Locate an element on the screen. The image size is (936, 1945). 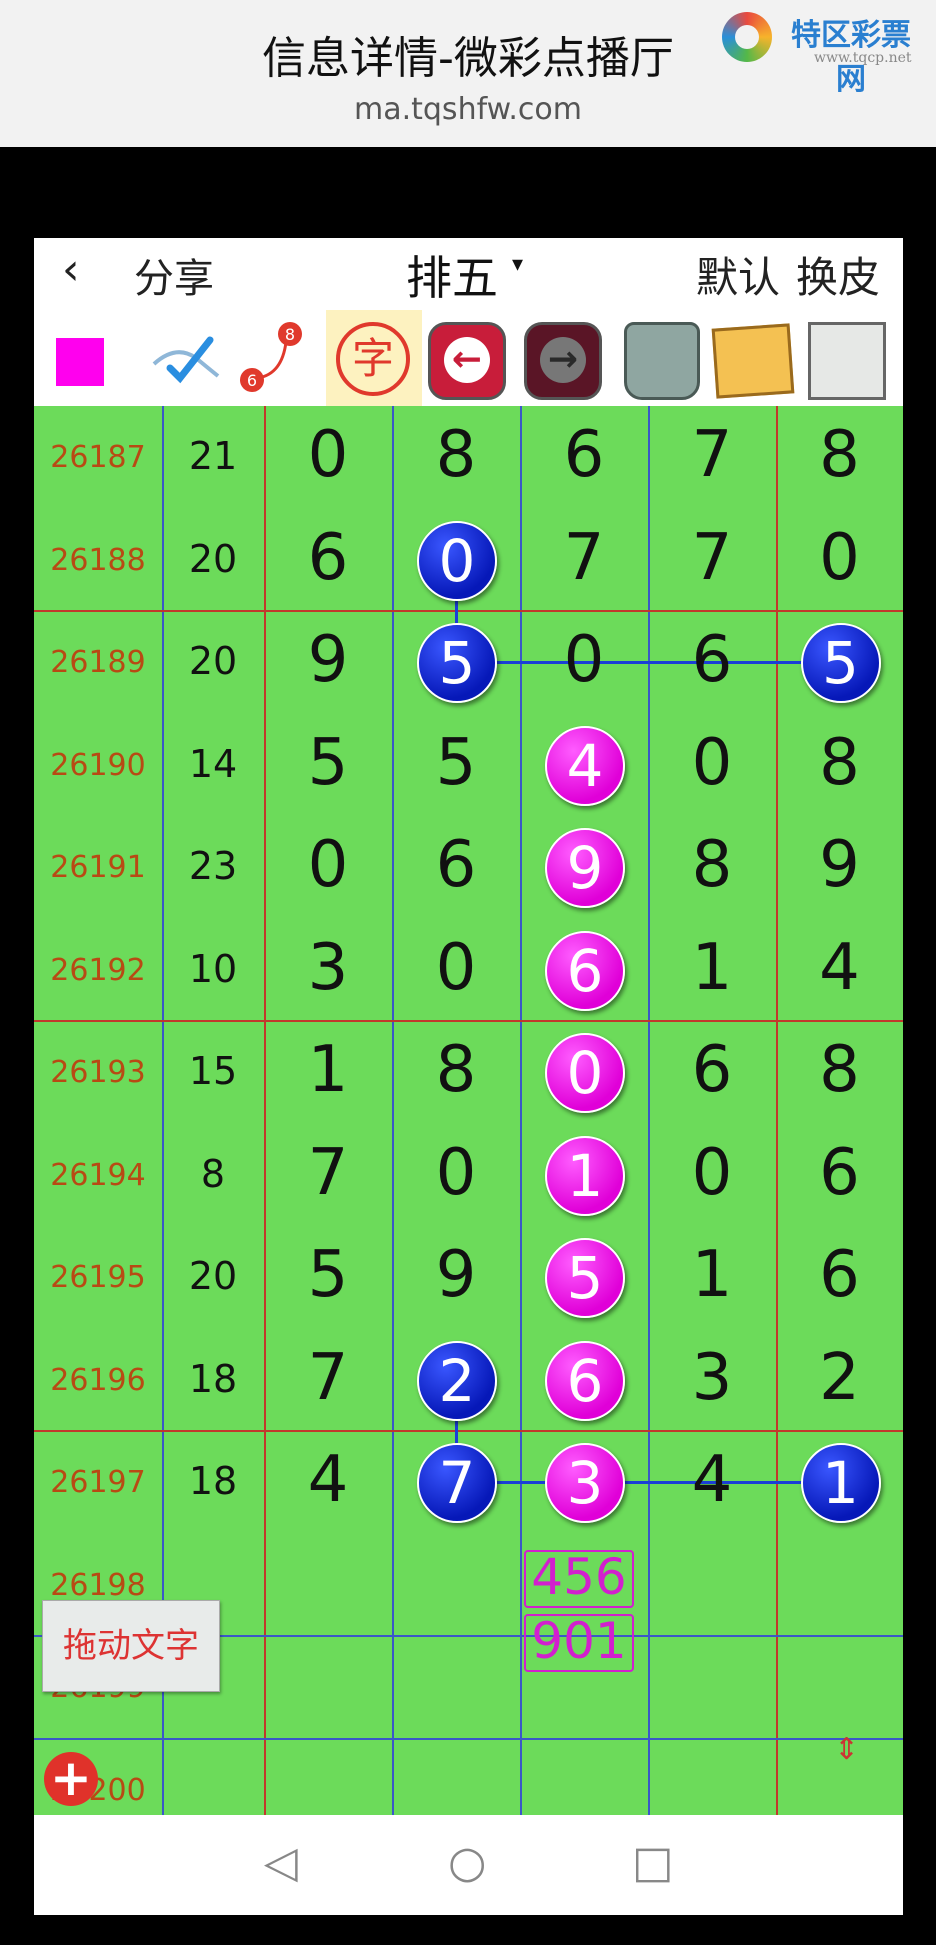
share-button: 分享 is located at coordinates (174, 275).